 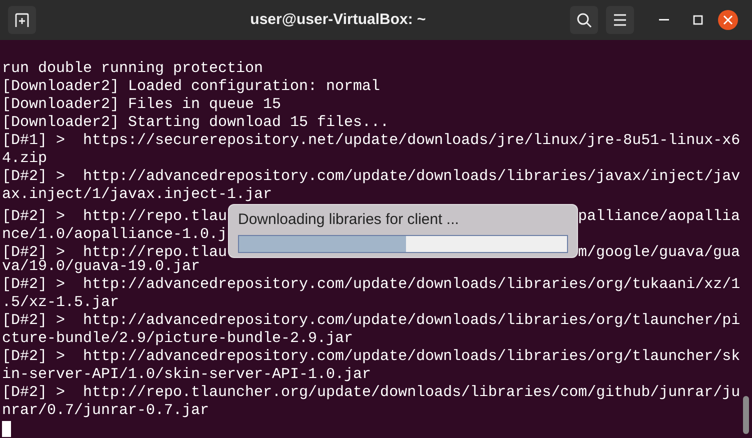 I want to click on menu-icon, so click(x=620, y=20).